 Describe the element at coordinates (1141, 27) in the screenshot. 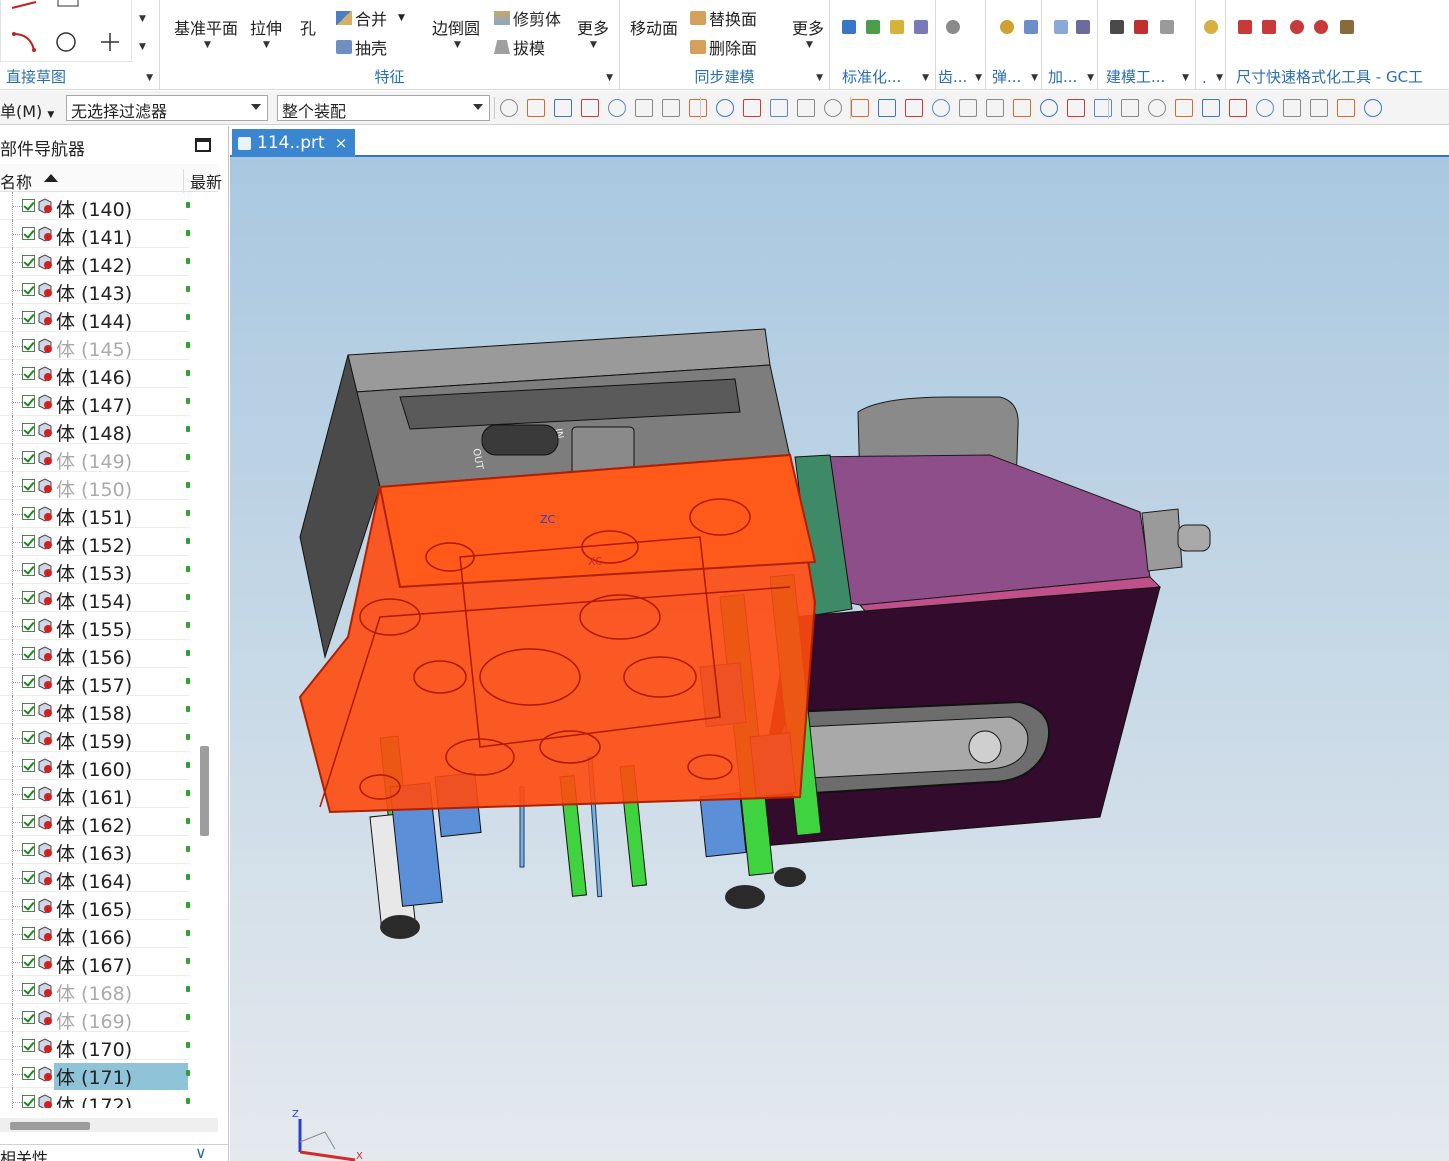

I see `modeling-draw-icon` at that location.